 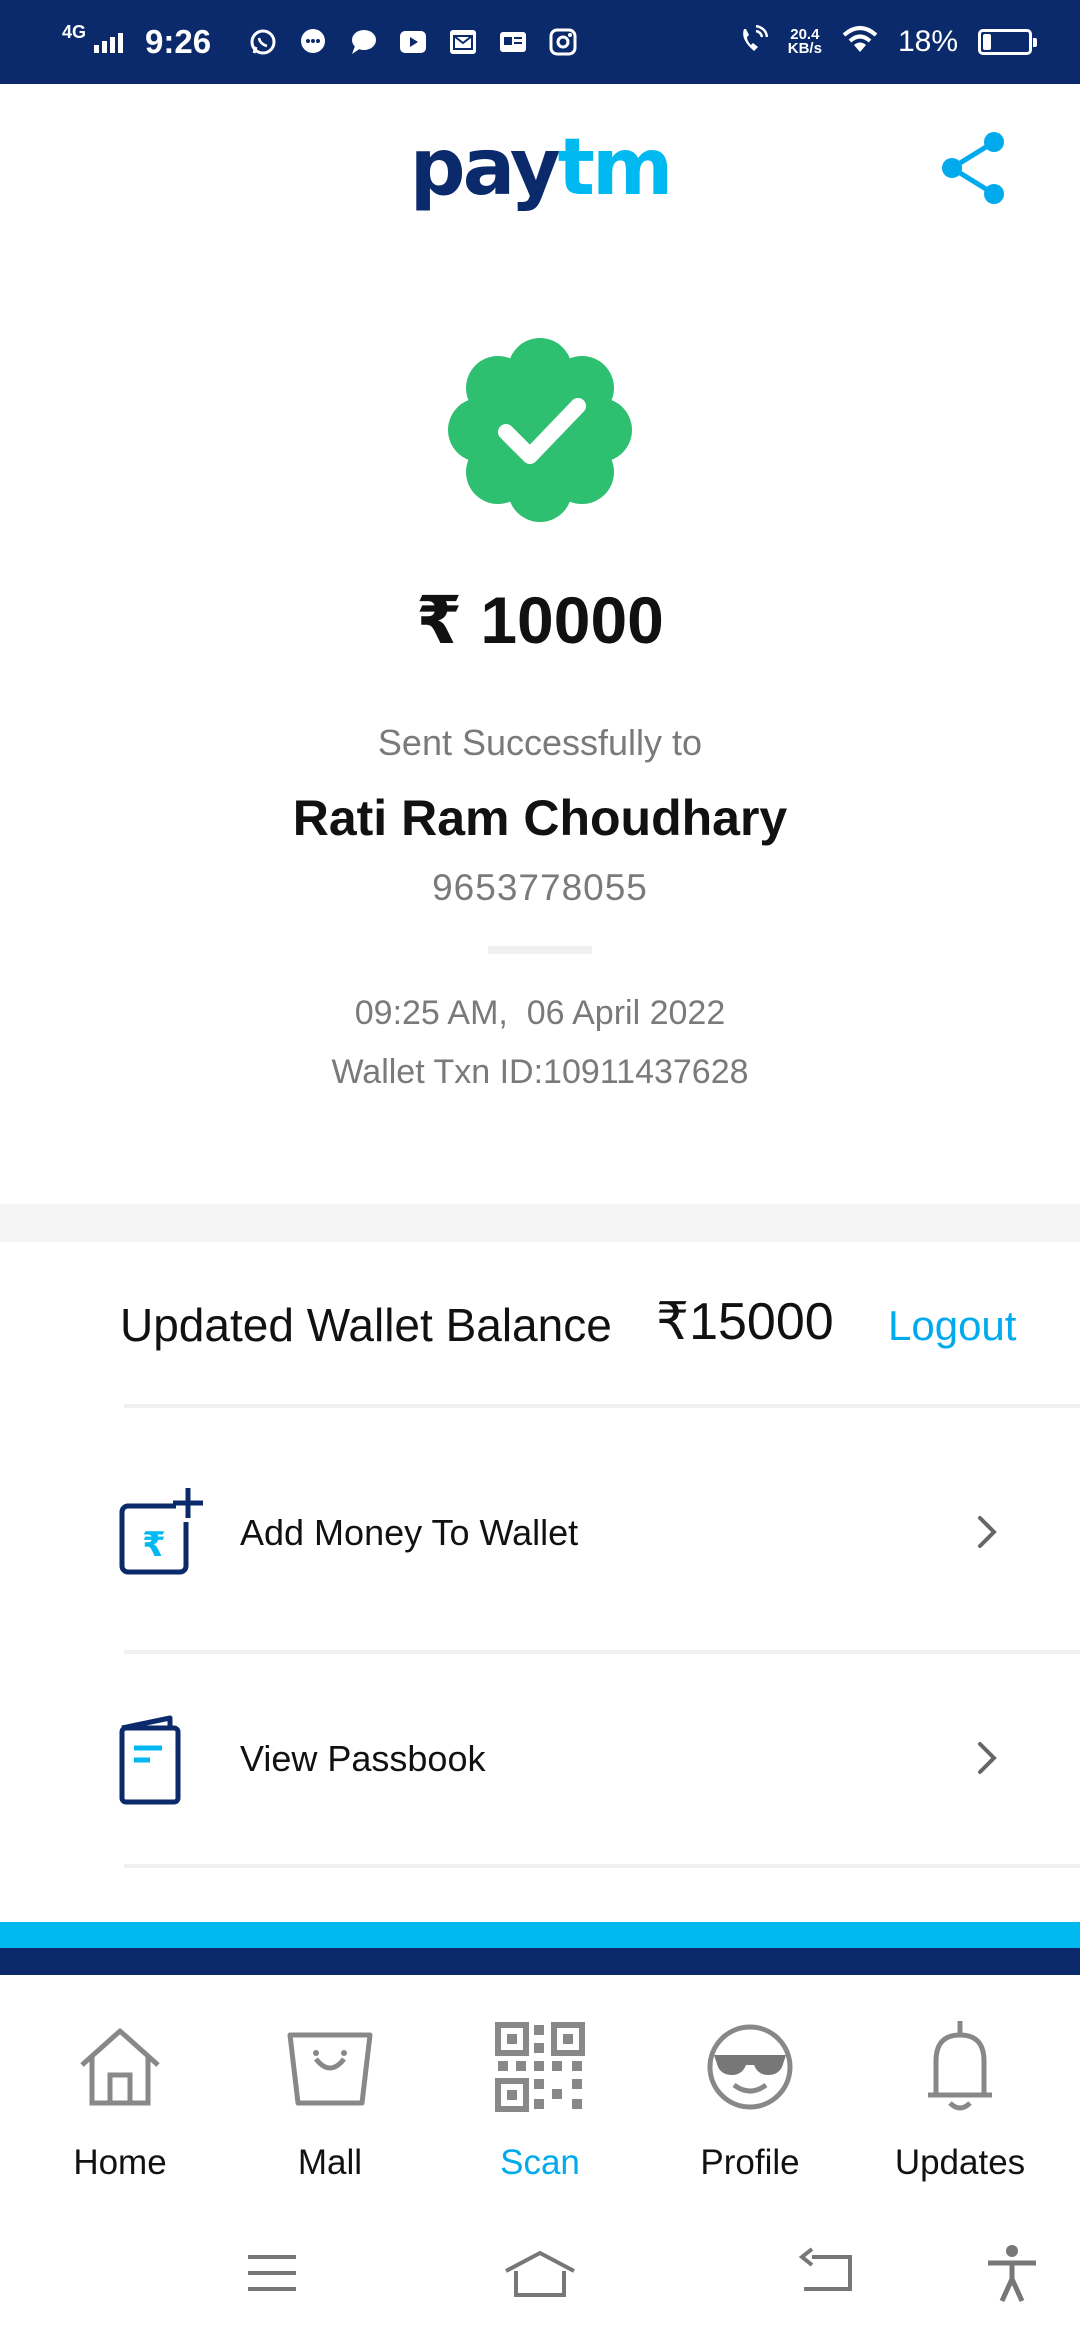 What do you see at coordinates (540, 1767) in the screenshot?
I see `view-passbook-item: View Passbook` at bounding box center [540, 1767].